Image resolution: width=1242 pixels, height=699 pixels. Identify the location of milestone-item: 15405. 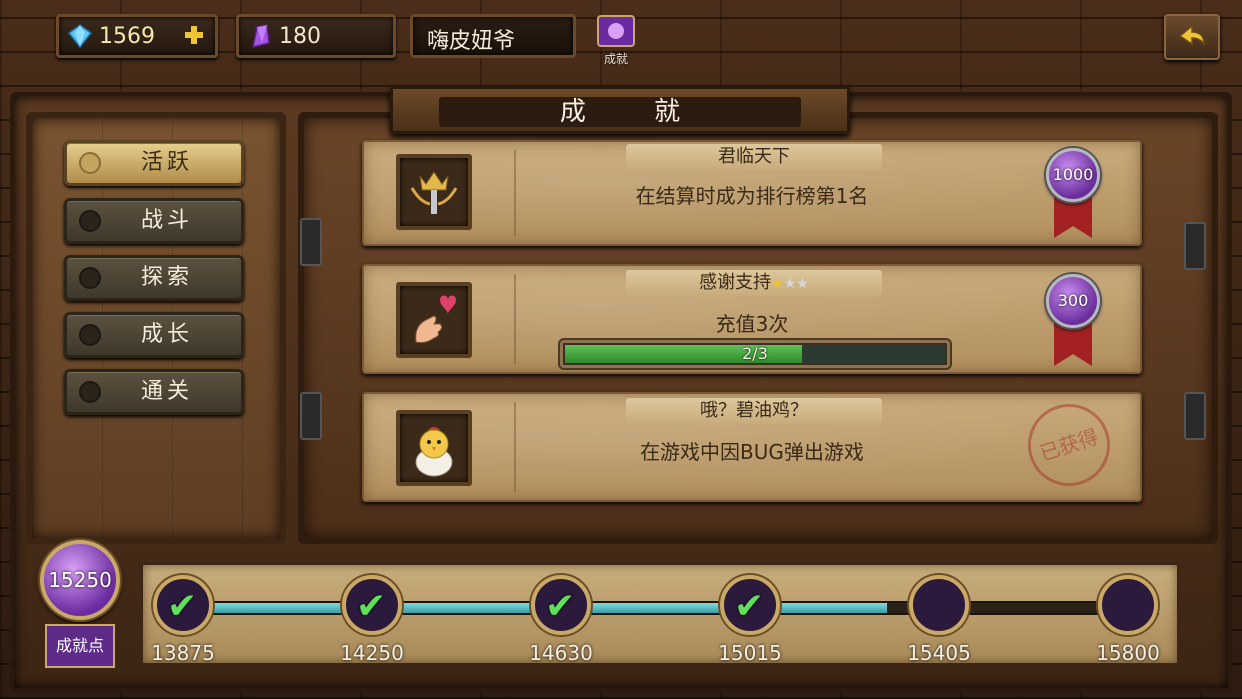
(939, 620).